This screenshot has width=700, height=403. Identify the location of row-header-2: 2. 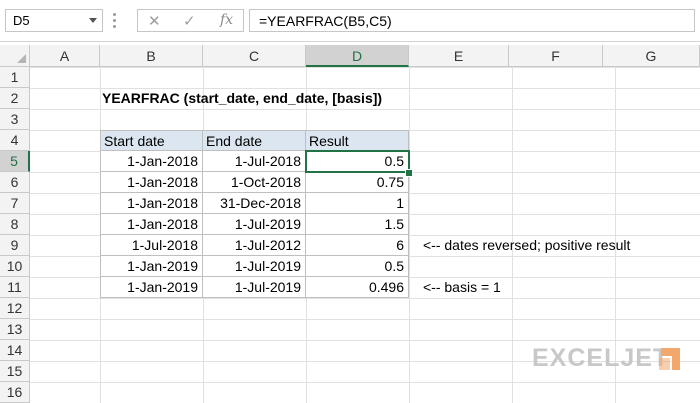
(15, 98).